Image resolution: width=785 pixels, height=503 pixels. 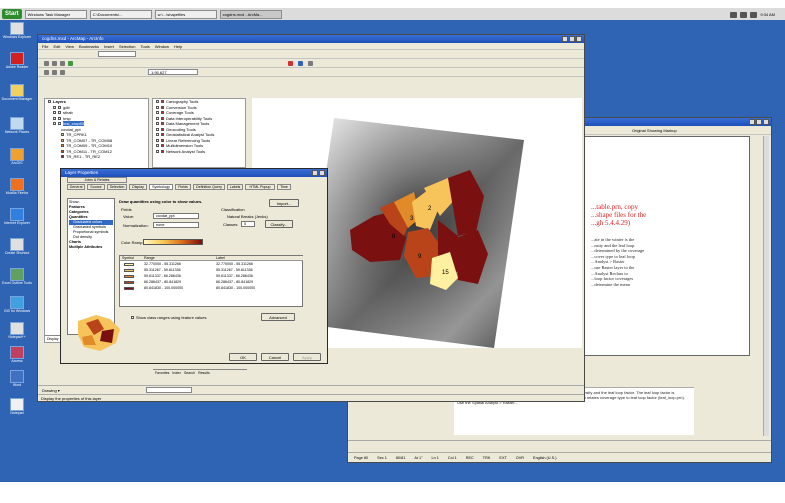 I want to click on cancel-button: Cancel, so click(x=275, y=357).